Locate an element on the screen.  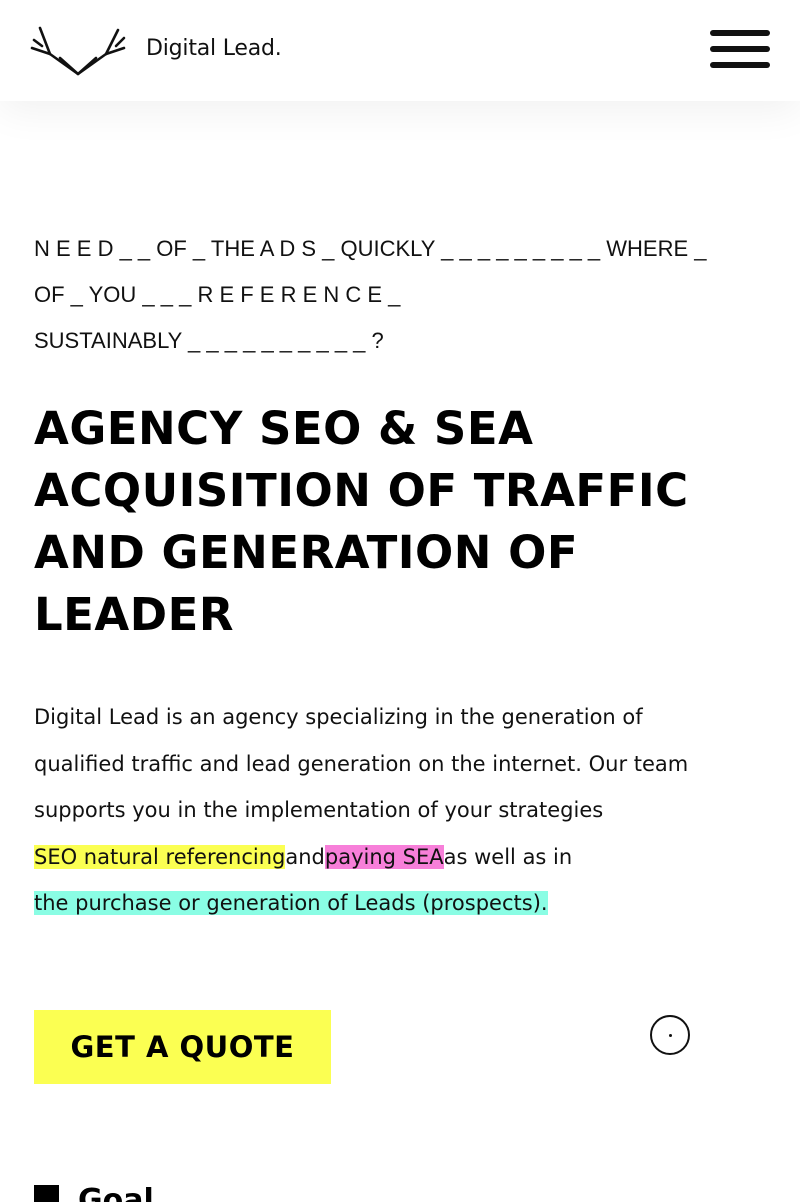
antler-icon is located at coordinates (79, 51).